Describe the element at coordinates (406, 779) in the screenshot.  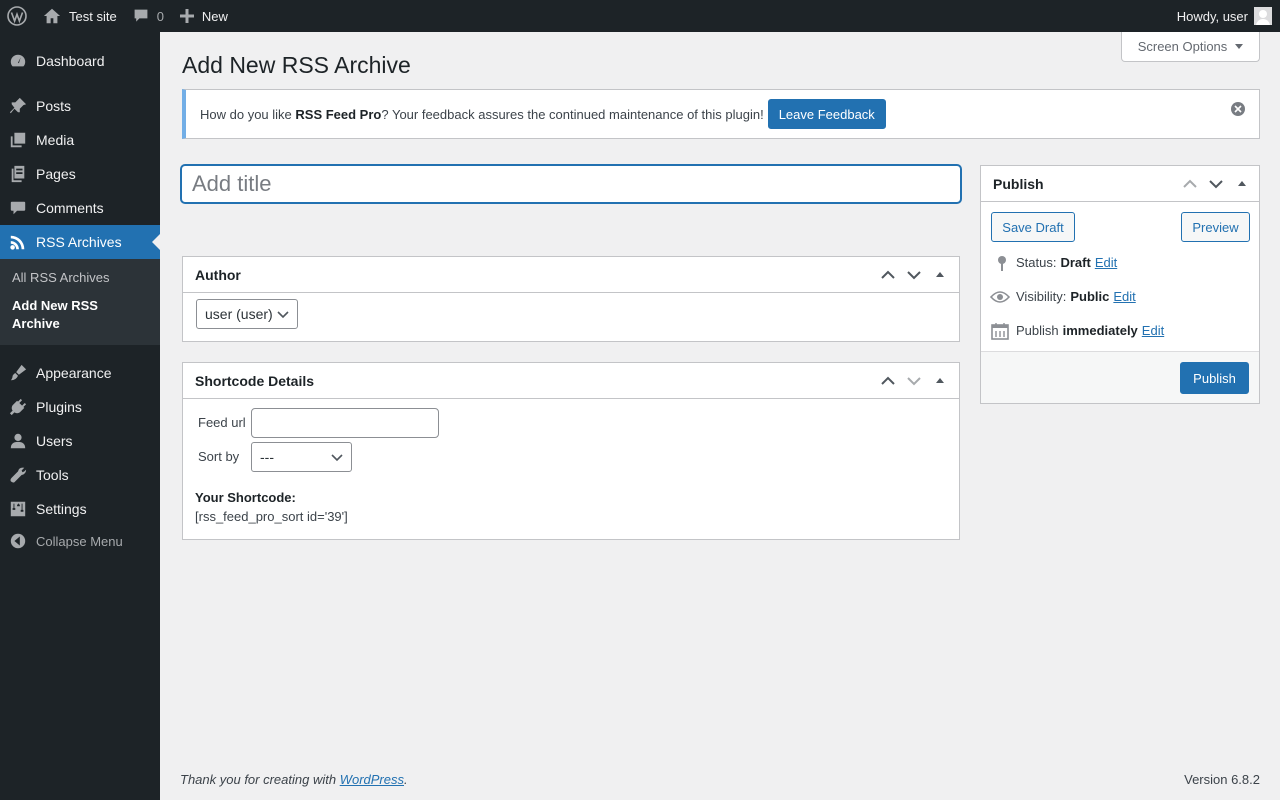
I see `footer-thanks-end: .` at that location.